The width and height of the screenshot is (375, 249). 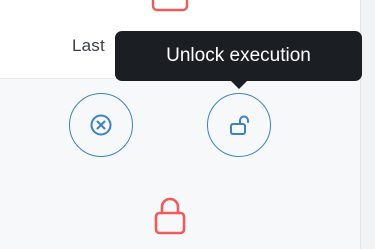 I want to click on unlock-icon, so click(x=239, y=125).